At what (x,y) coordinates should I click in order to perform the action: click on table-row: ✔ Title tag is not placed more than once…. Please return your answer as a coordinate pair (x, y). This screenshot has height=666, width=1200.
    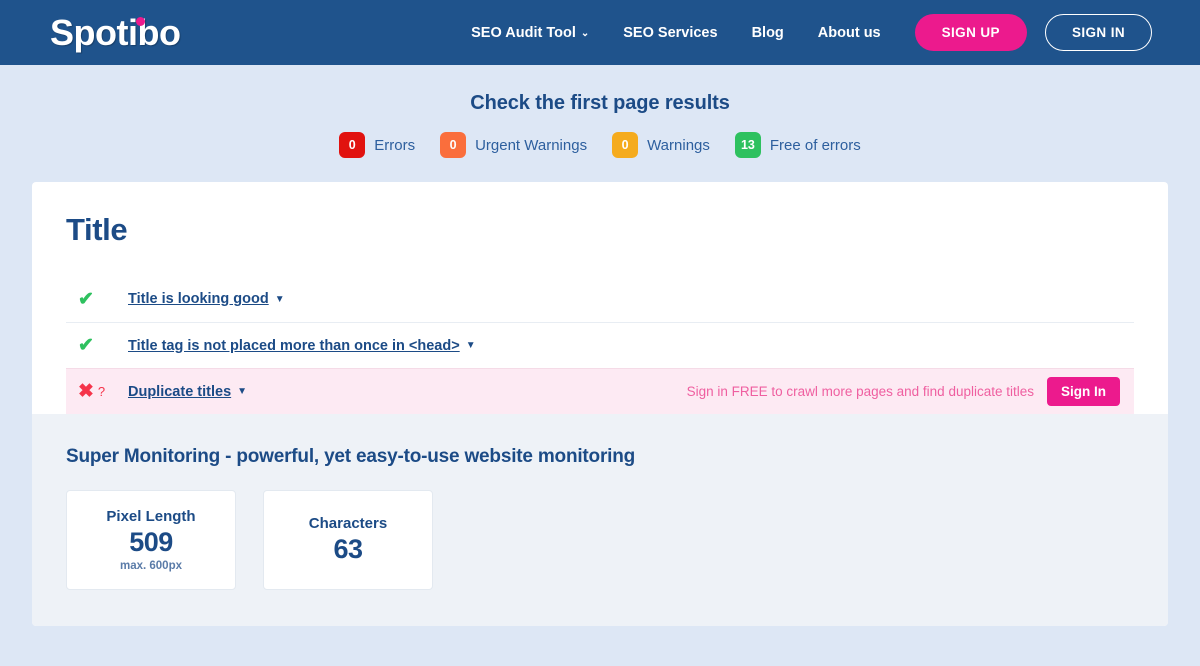
    Looking at the image, I should click on (600, 345).